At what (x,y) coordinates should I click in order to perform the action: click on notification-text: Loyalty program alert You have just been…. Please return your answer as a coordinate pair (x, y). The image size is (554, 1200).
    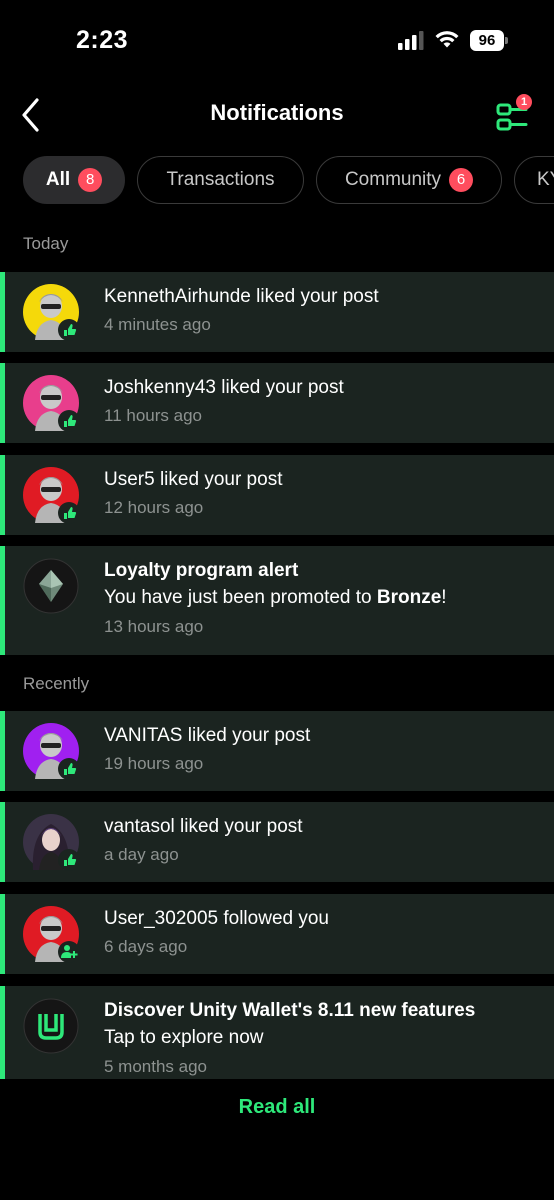
    Looking at the image, I should click on (324, 599).